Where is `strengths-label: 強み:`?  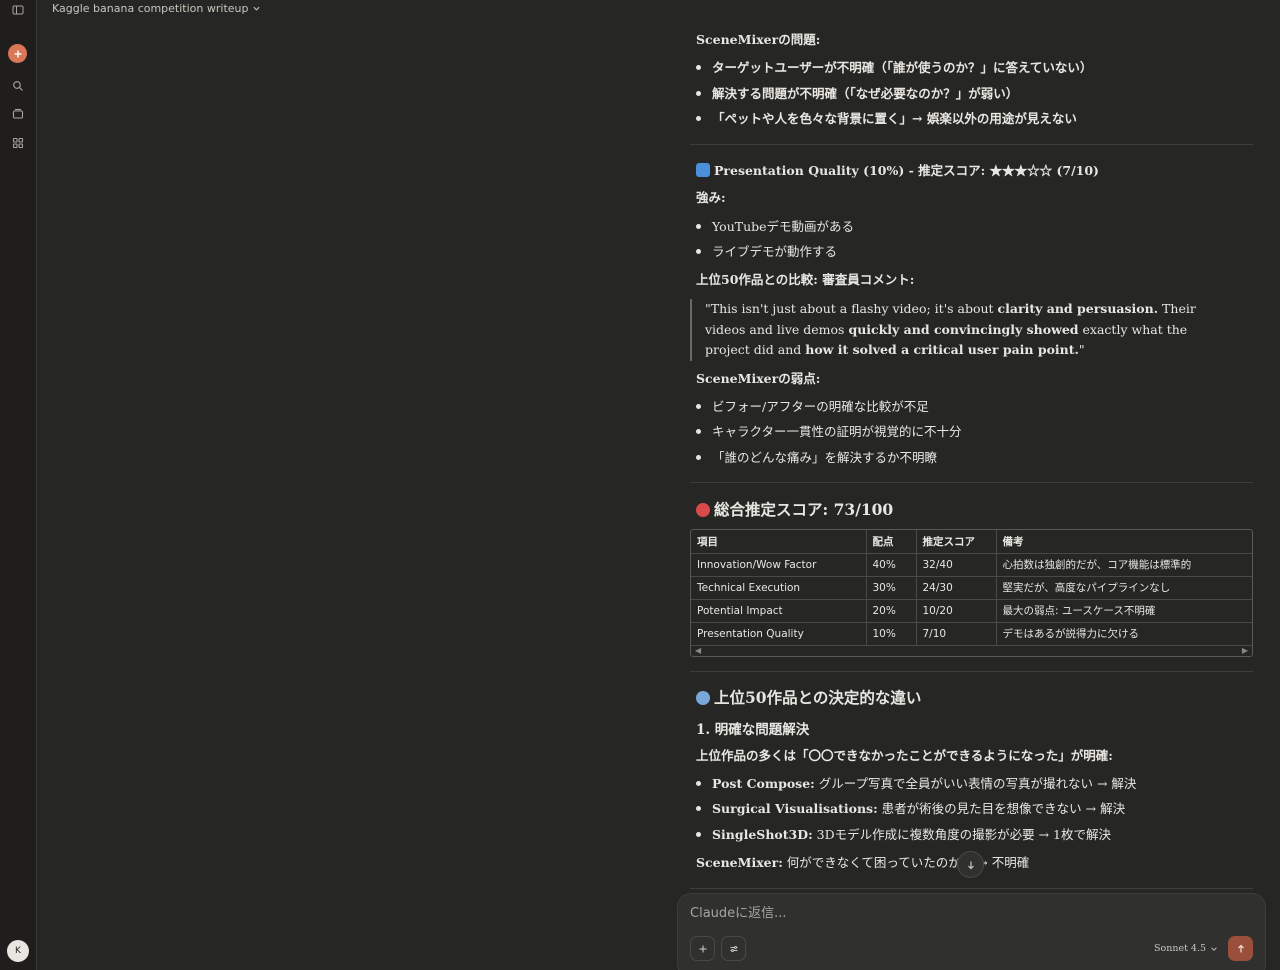
strengths-label: 強み: is located at coordinates (711, 197).